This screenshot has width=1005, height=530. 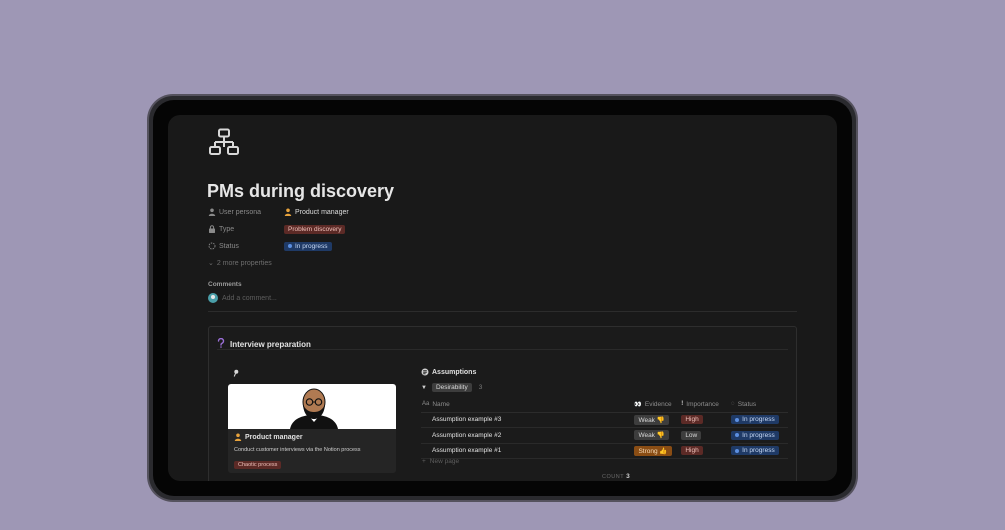 I want to click on status-badge-label: In progress, so click(x=311, y=246).